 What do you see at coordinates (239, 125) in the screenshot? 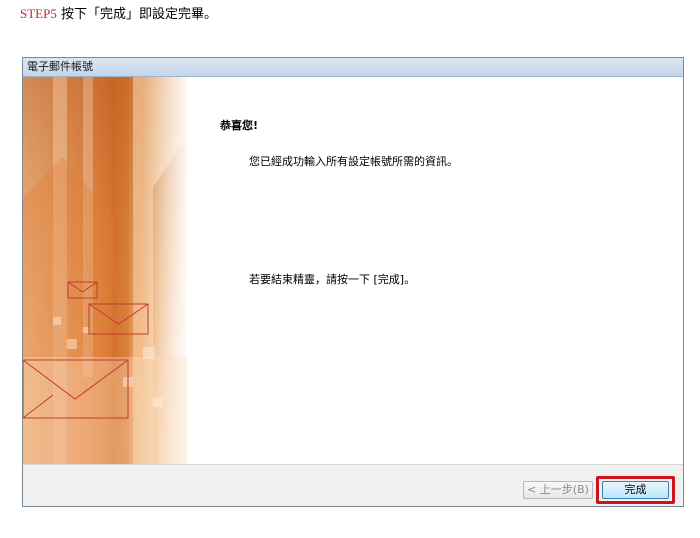
I see `congrats-heading: 恭喜您!` at bounding box center [239, 125].